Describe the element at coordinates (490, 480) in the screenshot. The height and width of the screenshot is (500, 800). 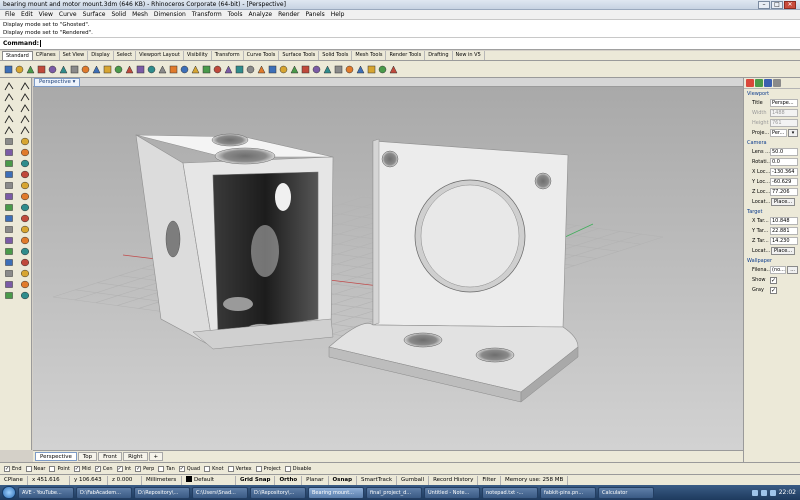
I see `filter-toggle: Filter` at that location.